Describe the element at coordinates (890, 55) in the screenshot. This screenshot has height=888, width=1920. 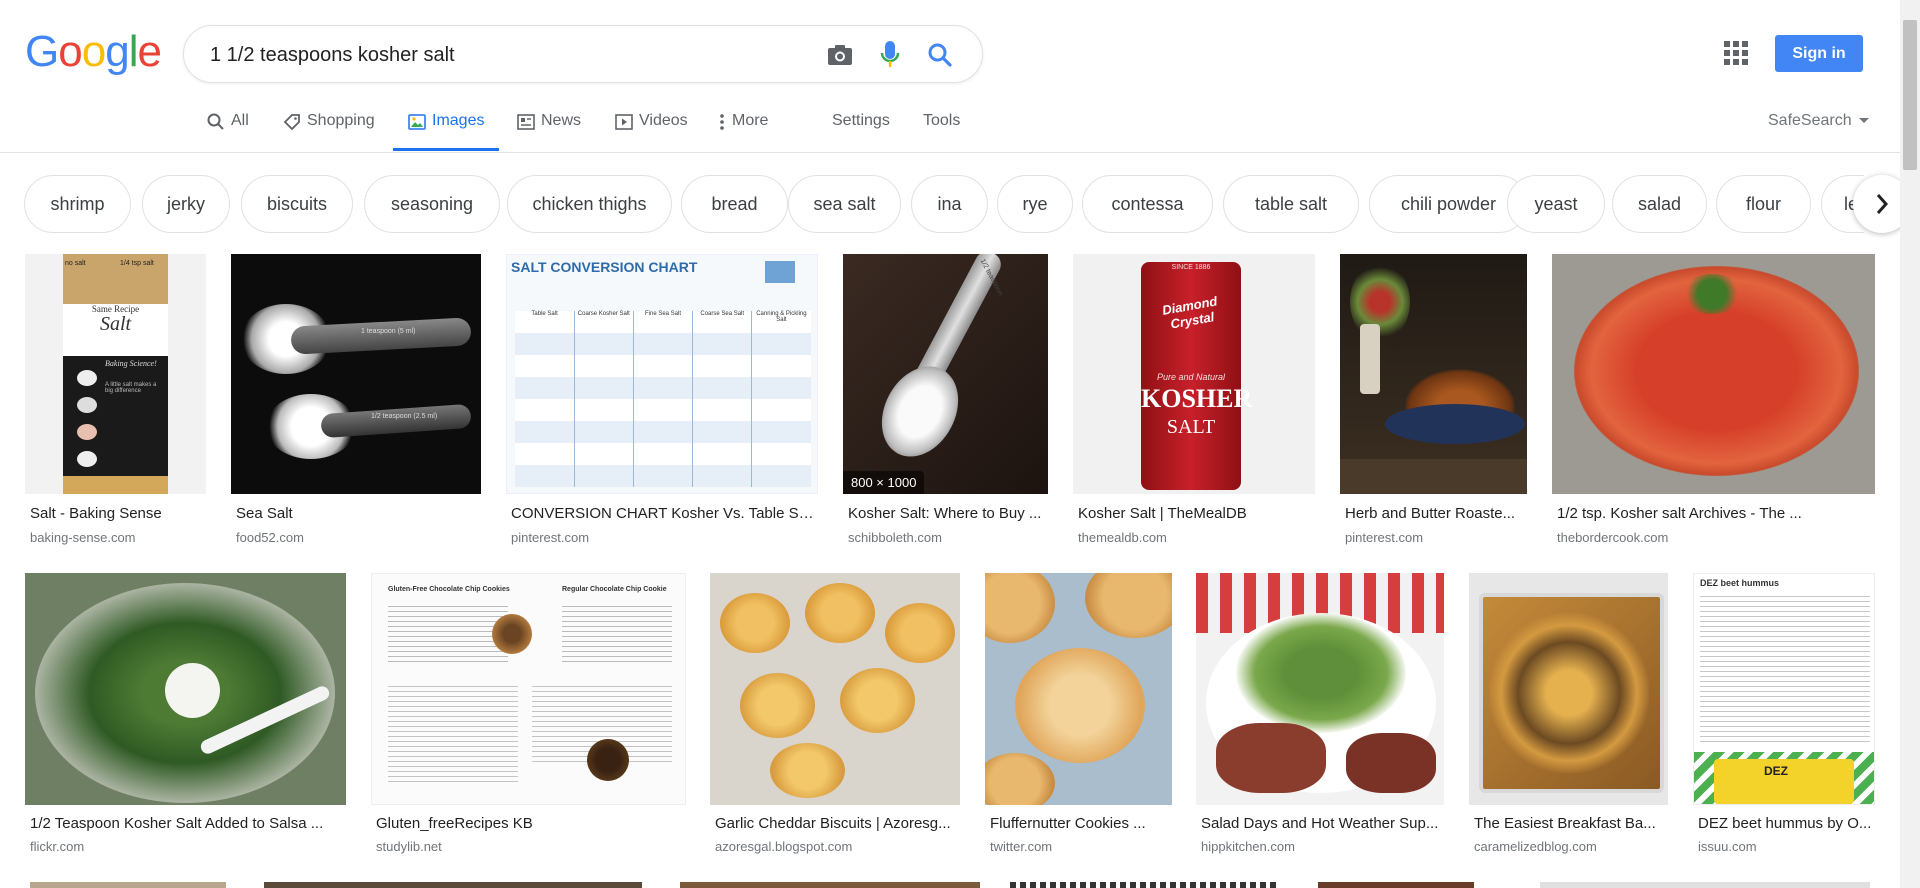
I see `mic-icon` at that location.